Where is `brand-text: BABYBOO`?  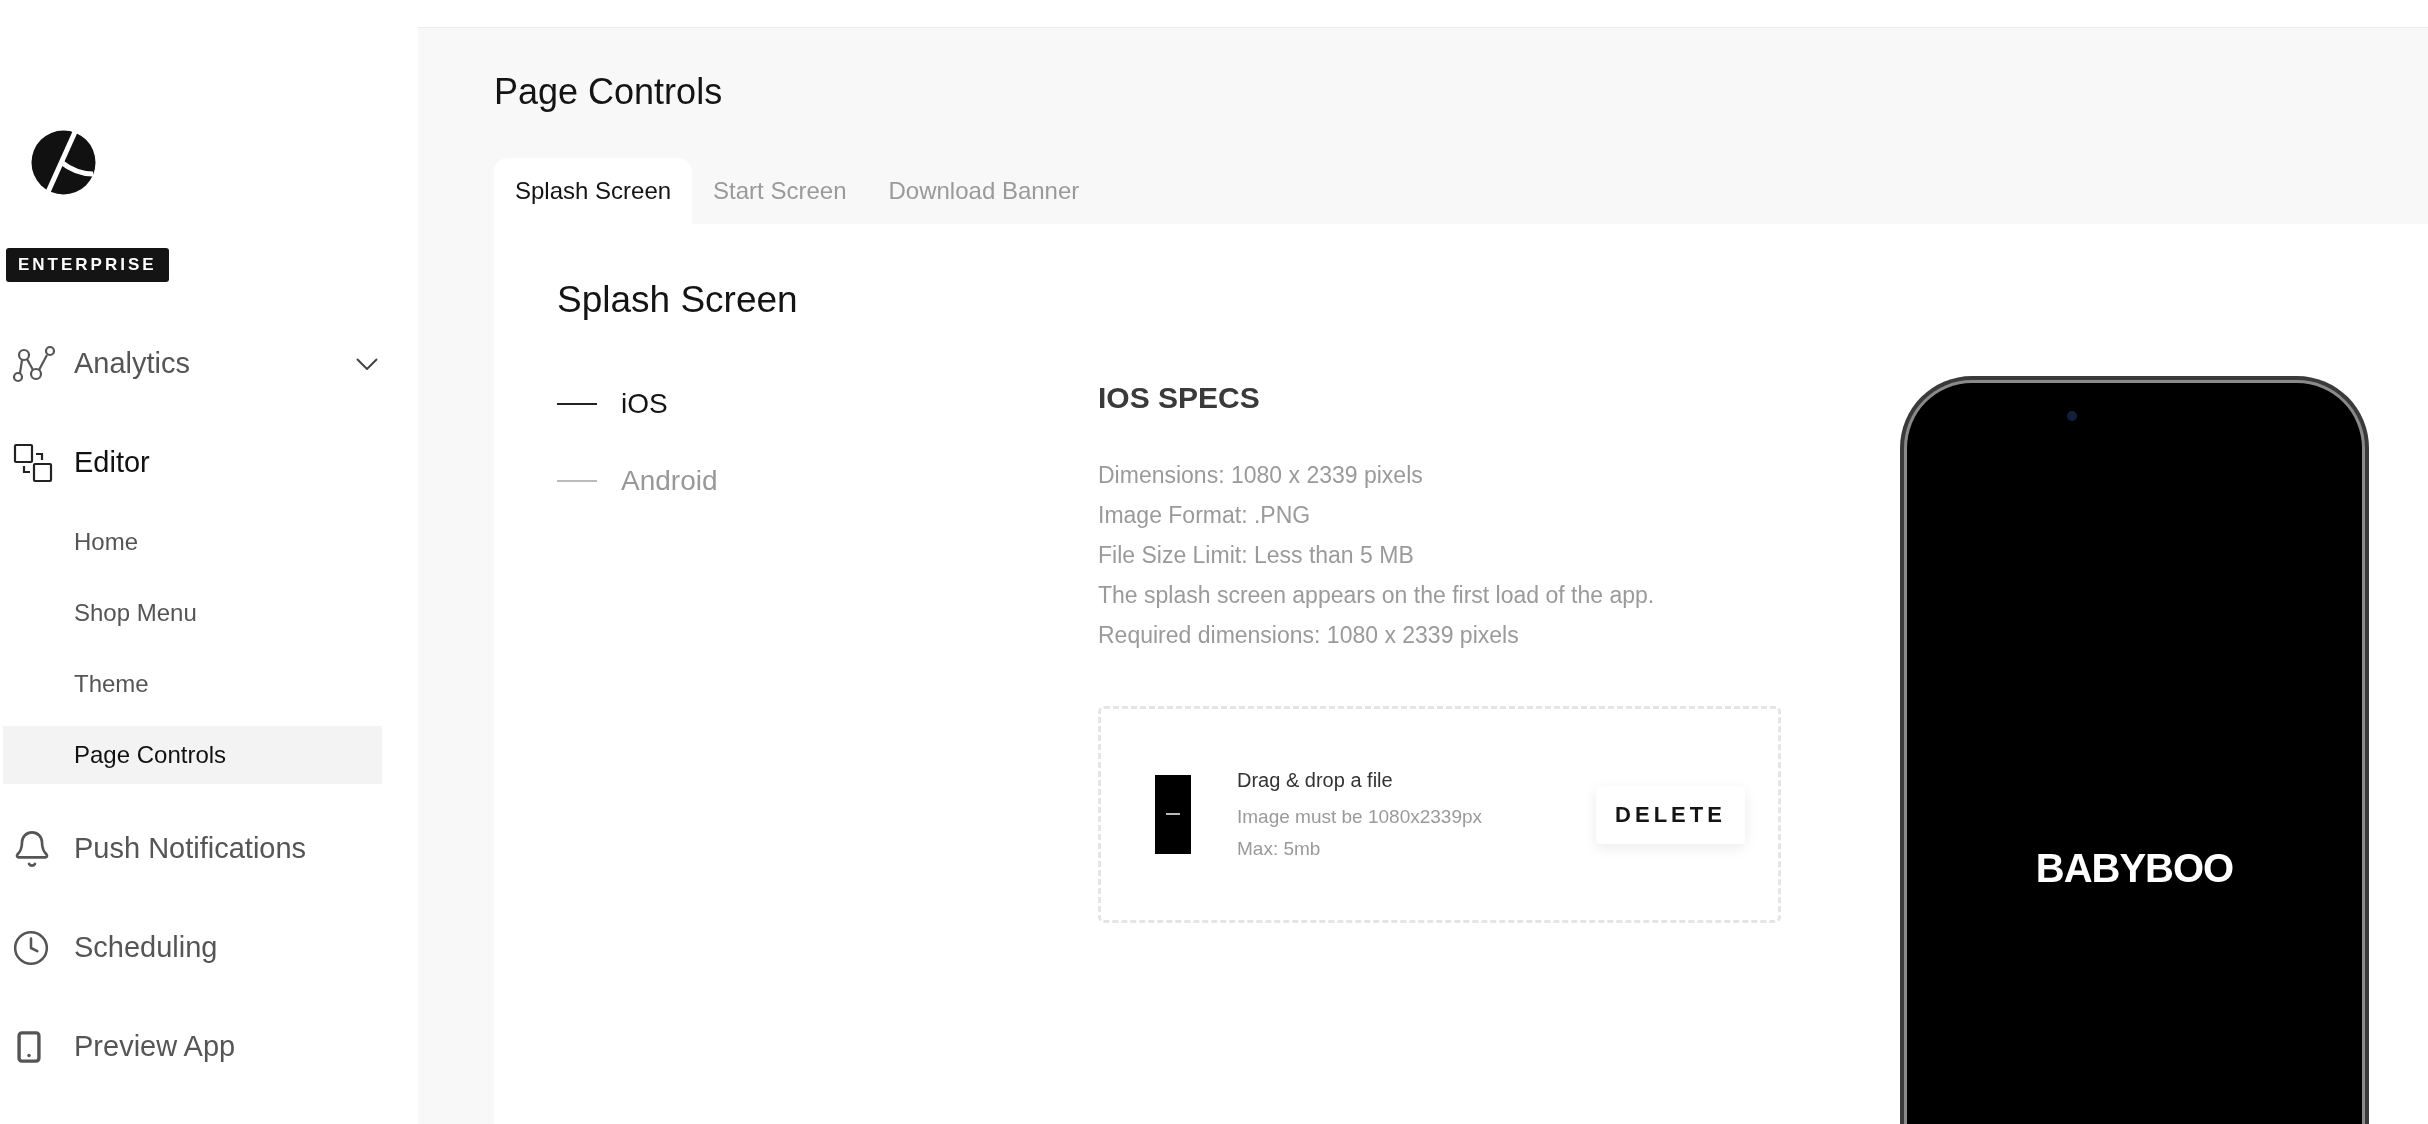 brand-text: BABYBOO is located at coordinates (2134, 868).